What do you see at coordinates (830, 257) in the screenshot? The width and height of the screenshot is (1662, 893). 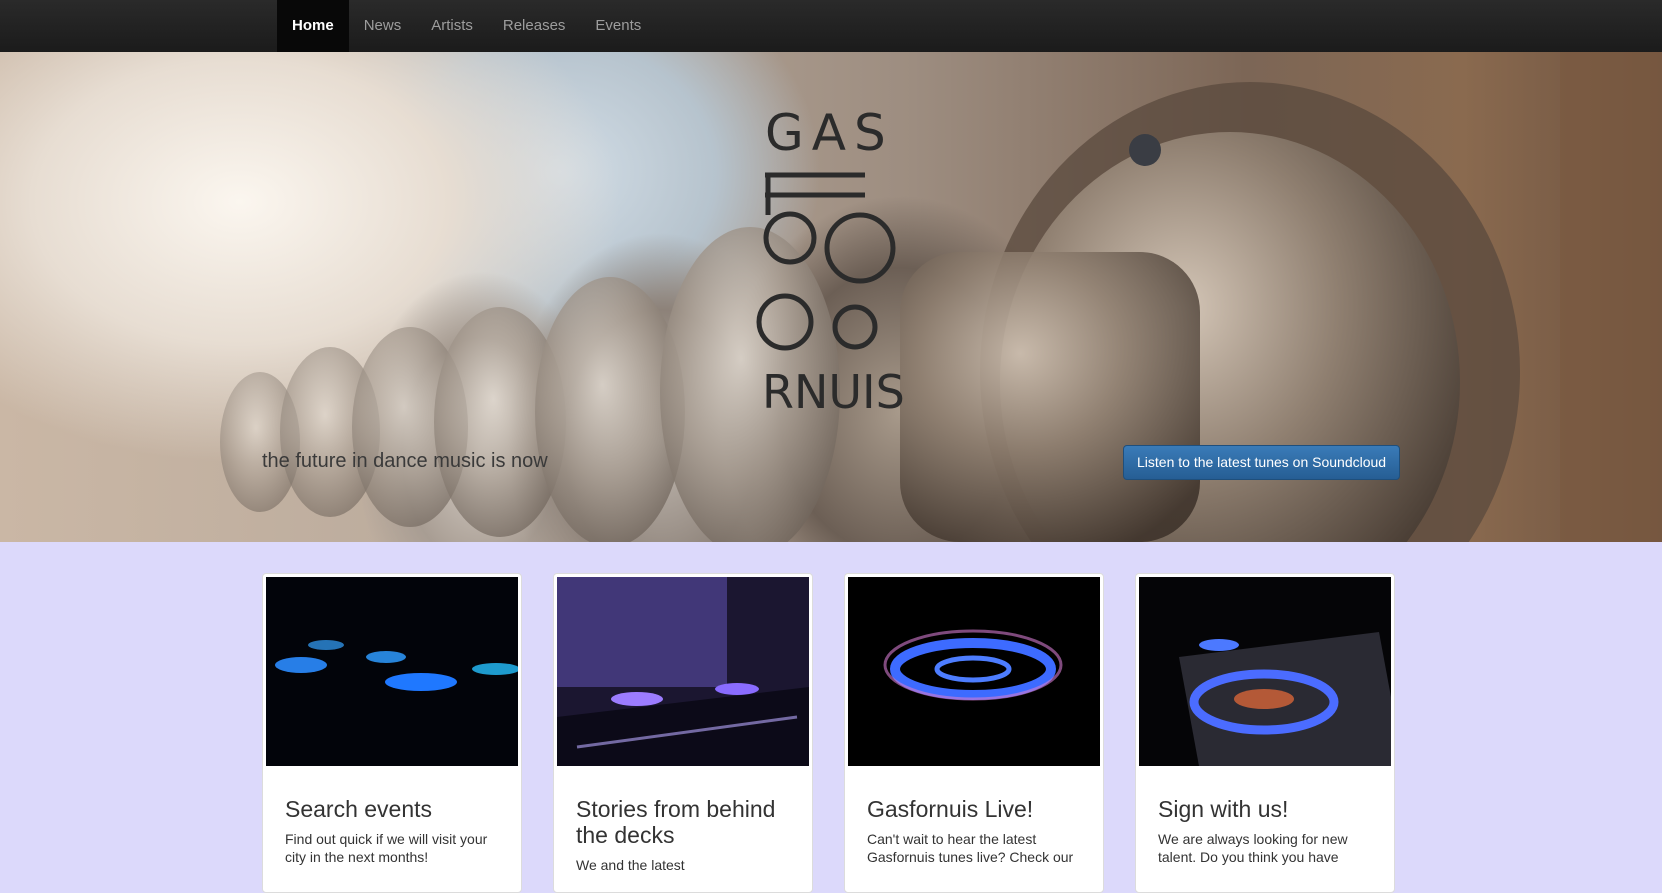 I see `gasfornuis-logo: GAS RNUIS` at bounding box center [830, 257].